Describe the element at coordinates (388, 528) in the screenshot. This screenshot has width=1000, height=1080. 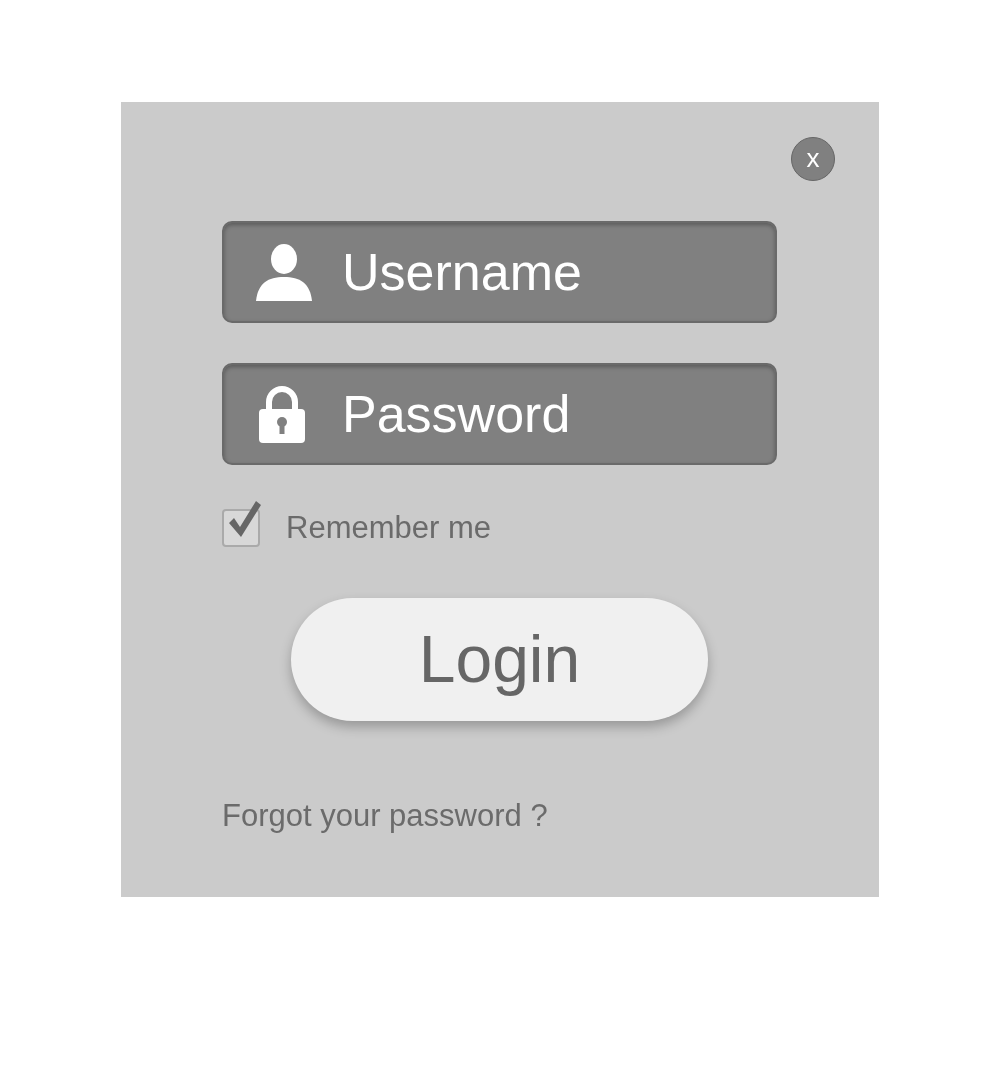
I see `remember-label: Remember me` at that location.